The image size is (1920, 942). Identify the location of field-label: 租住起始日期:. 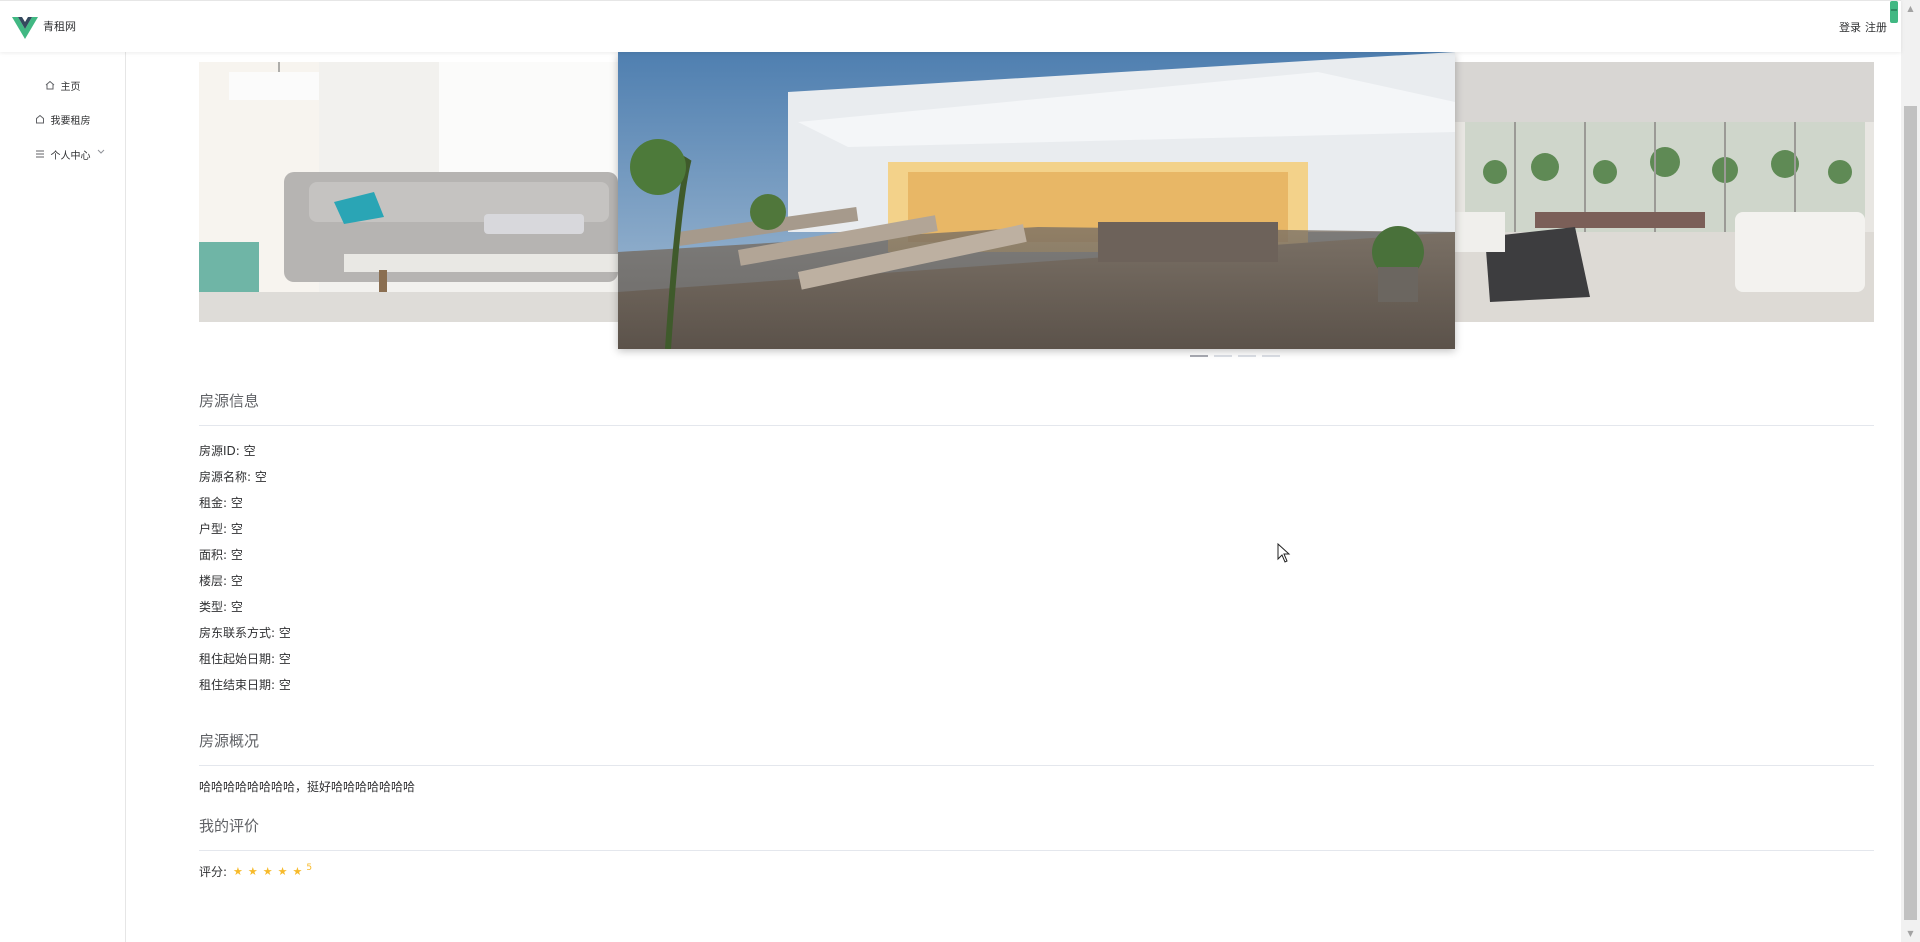
(237, 659).